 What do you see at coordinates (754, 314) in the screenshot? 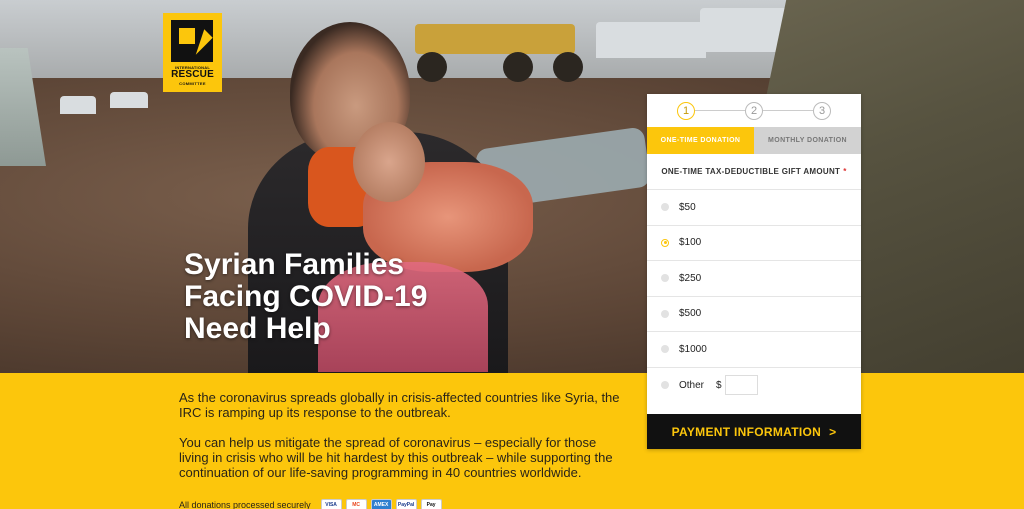
I see `amount-option-500: $500` at bounding box center [754, 314].